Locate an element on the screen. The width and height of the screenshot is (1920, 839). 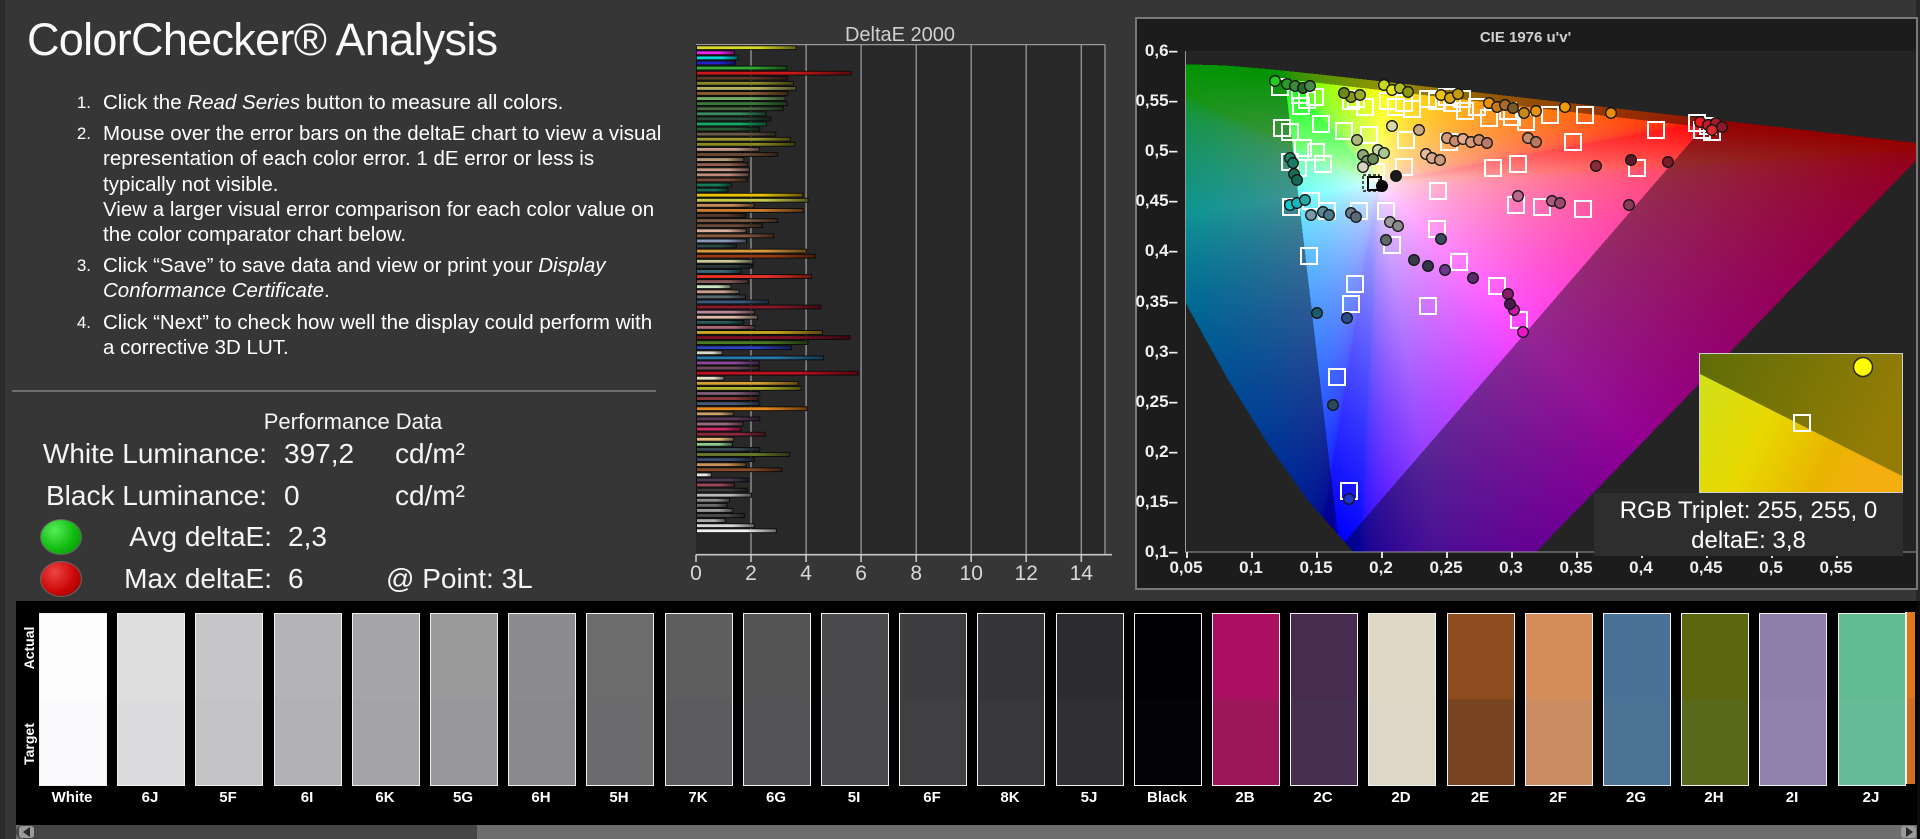
svg-text: 4 is located at coordinates (806, 573).